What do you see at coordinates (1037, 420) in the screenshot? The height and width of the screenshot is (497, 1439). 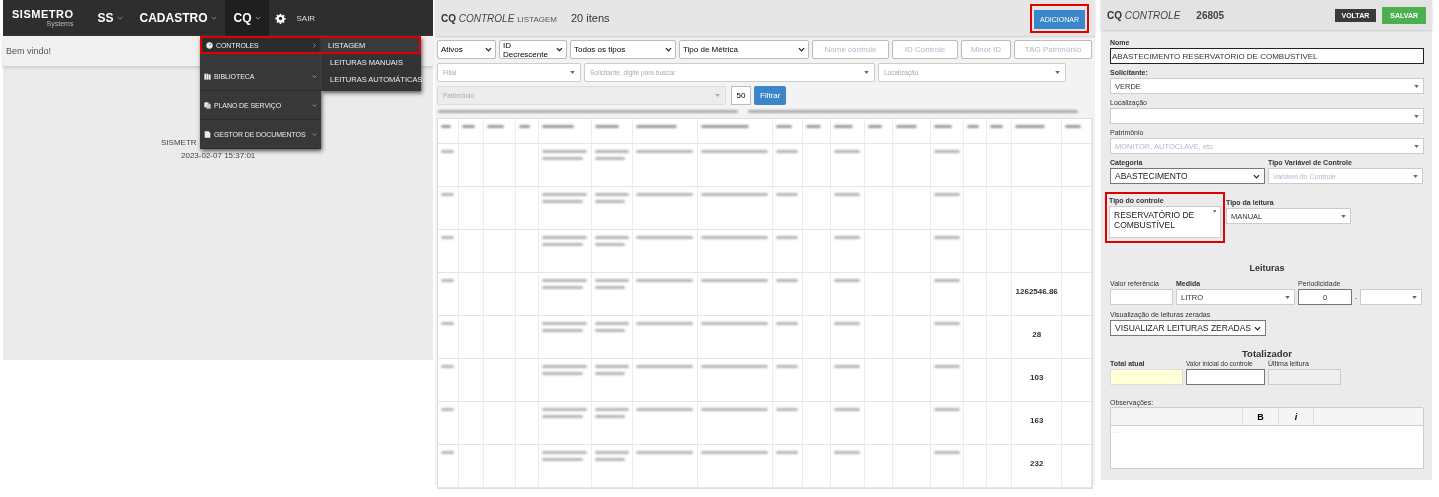 I see `table-cell: 163` at bounding box center [1037, 420].